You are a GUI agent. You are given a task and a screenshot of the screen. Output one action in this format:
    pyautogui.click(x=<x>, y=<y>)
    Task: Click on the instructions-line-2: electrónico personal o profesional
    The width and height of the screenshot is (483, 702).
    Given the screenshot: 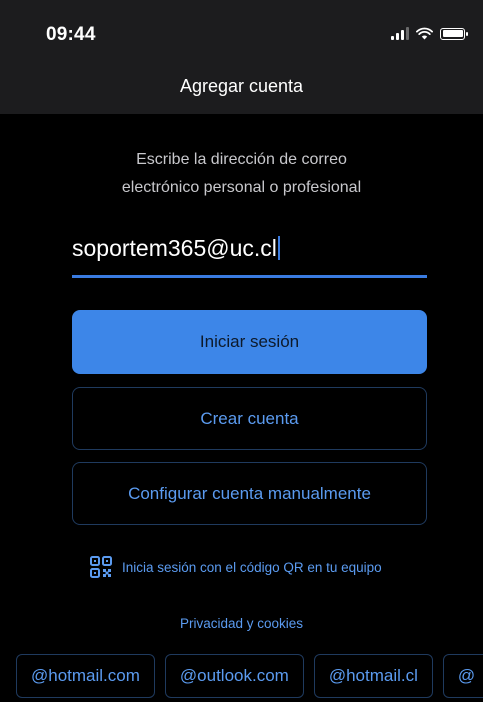 What is the action you would take?
    pyautogui.click(x=241, y=187)
    